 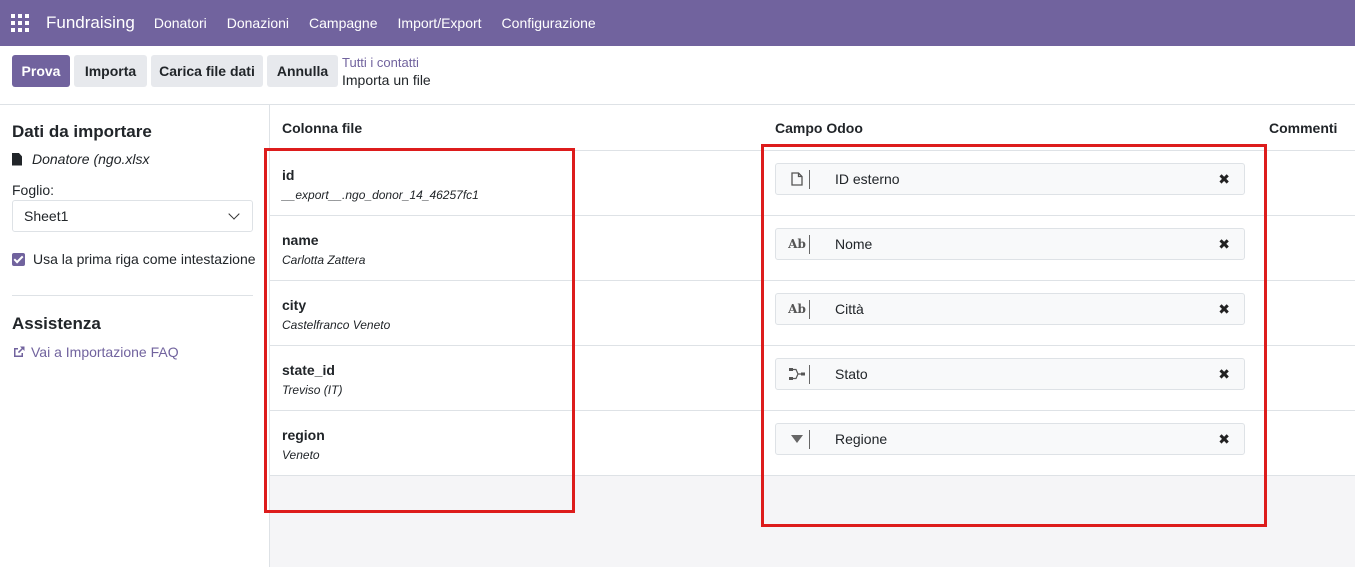 What do you see at coordinates (19, 351) in the screenshot?
I see `external-link-icon` at bounding box center [19, 351].